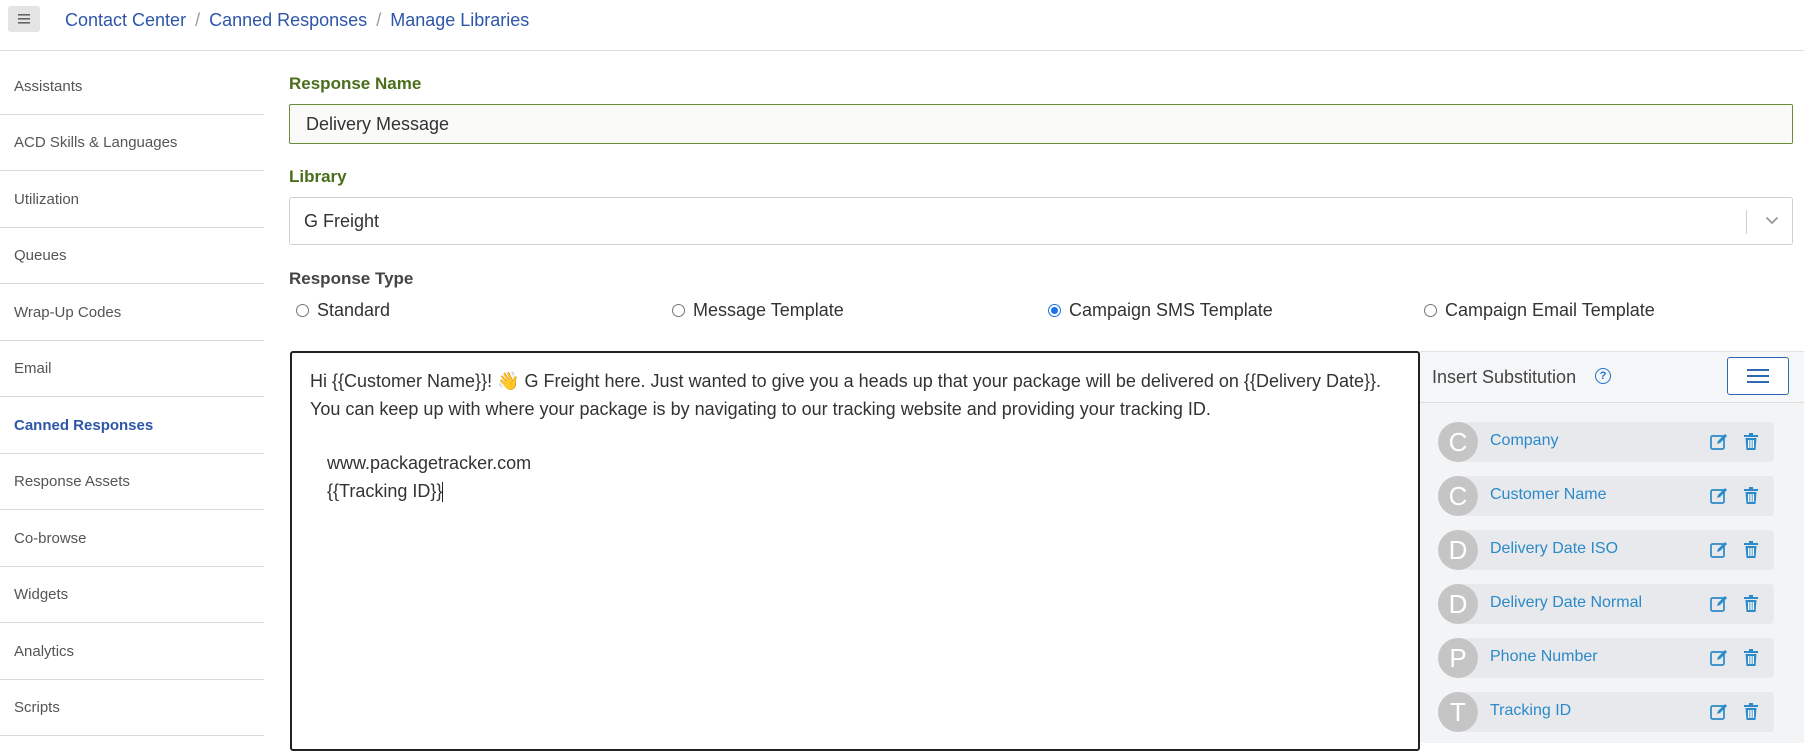  Describe the element at coordinates (1504, 377) in the screenshot. I see `substitution-title: Insert Substitution` at that location.